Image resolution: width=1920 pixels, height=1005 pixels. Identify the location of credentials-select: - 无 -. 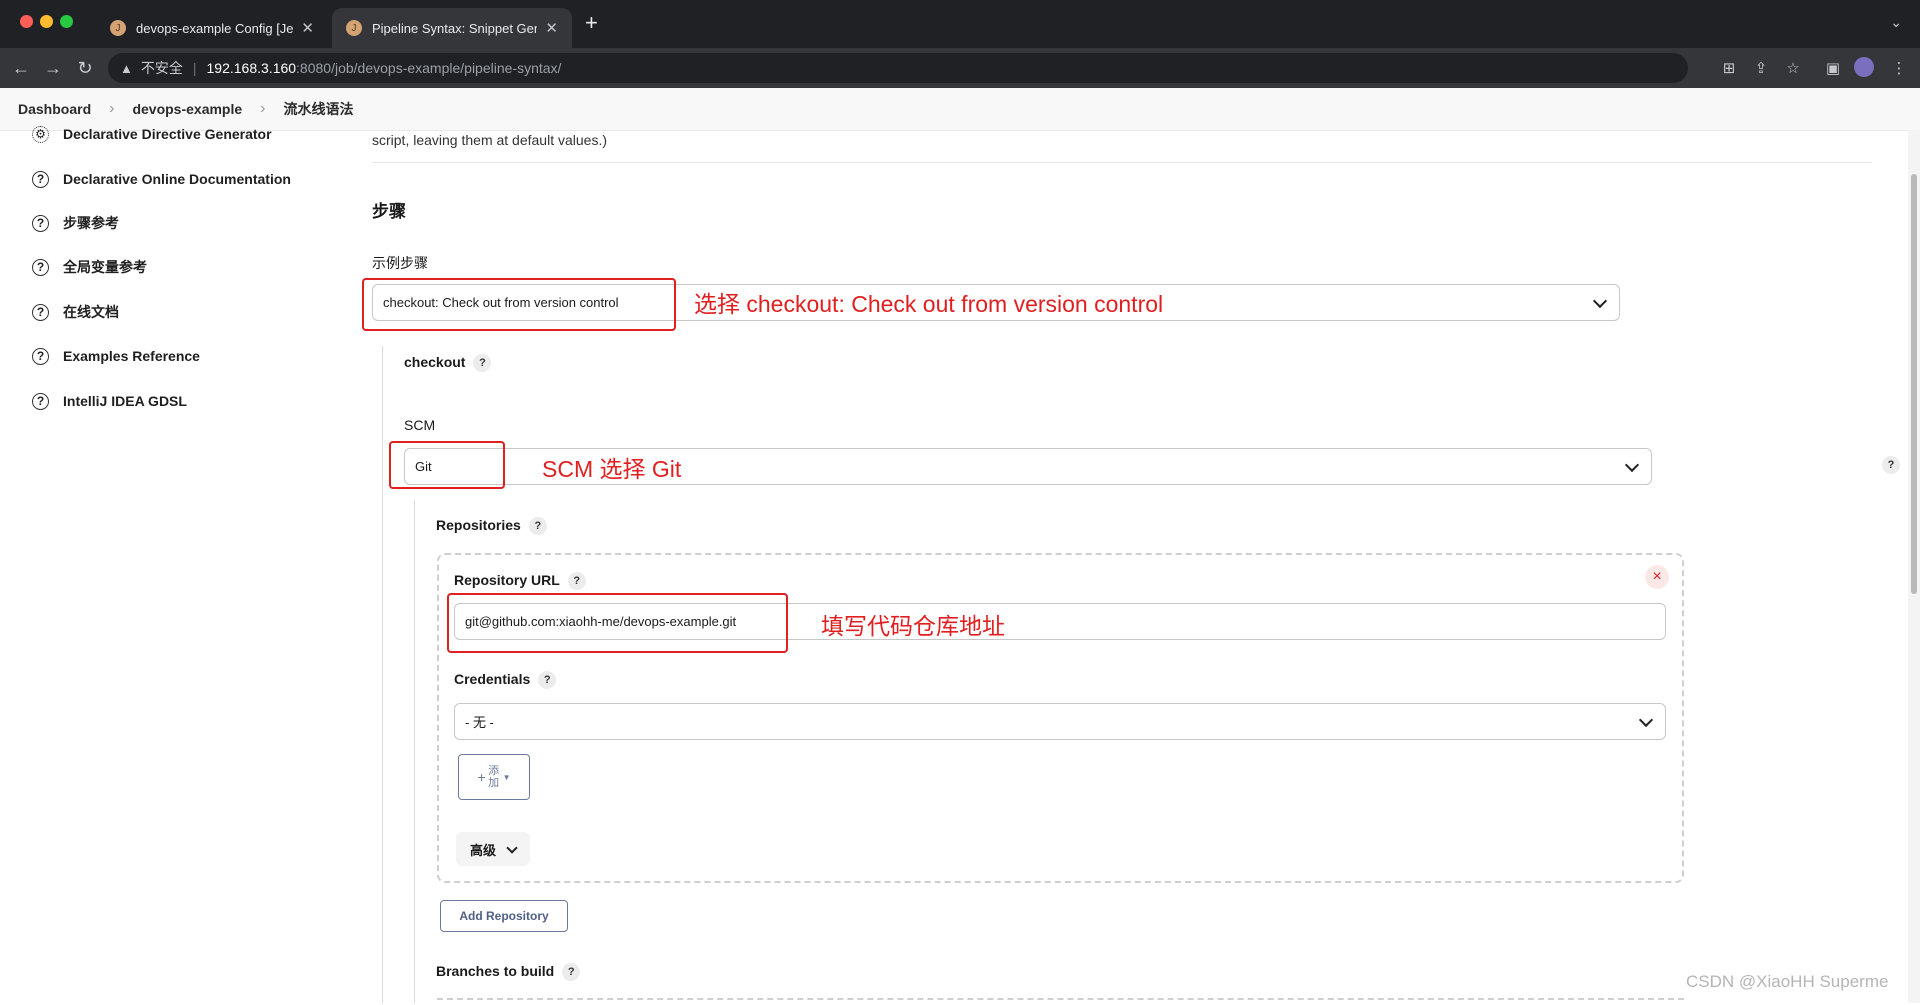
(1060, 721).